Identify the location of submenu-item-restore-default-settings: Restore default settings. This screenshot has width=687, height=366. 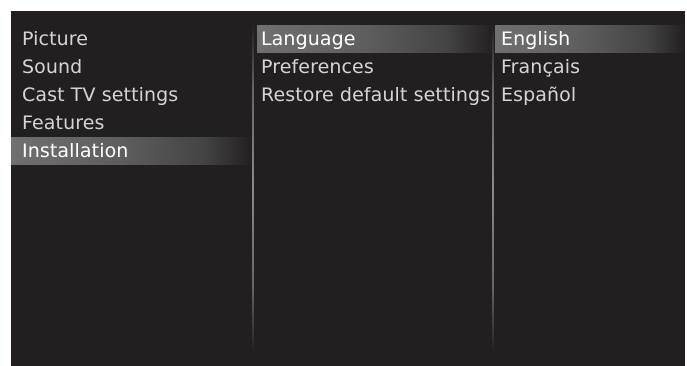
(373, 95).